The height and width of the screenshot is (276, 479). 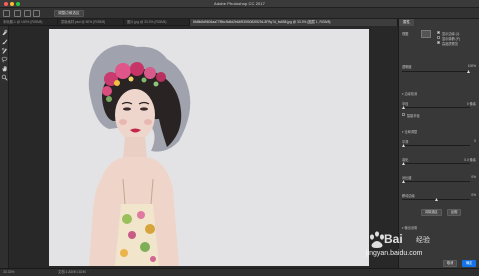 What do you see at coordinates (475, 141) in the screenshot?
I see `smooth-value: 0` at bounding box center [475, 141].